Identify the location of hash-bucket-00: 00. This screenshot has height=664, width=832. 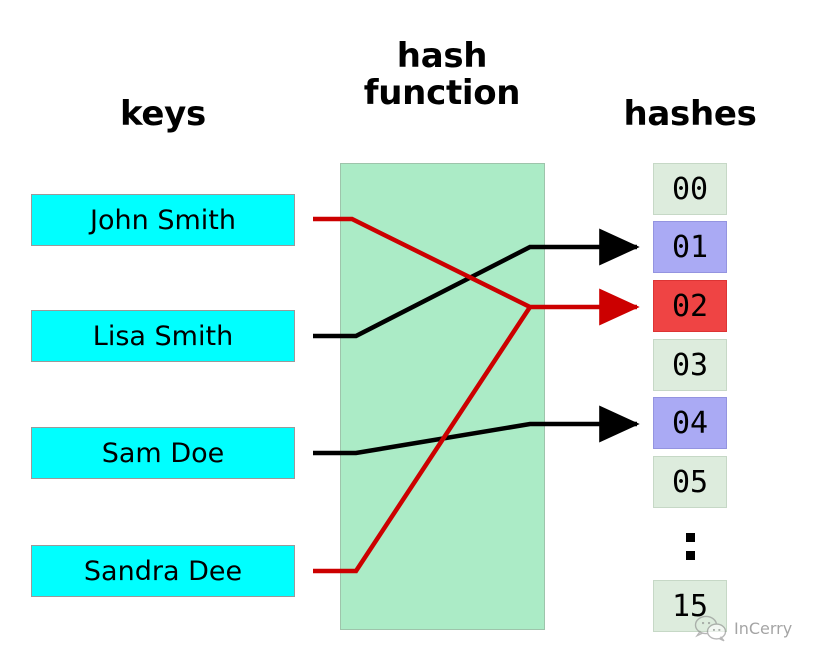
(690, 189).